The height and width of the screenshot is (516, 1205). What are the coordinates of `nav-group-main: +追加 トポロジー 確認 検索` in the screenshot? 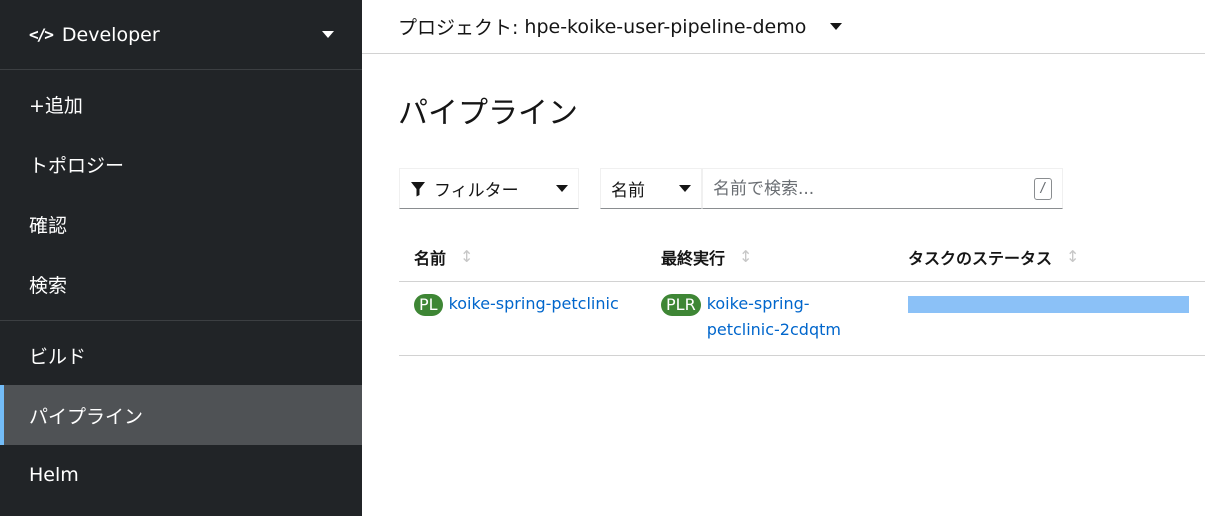 It's located at (181, 195).